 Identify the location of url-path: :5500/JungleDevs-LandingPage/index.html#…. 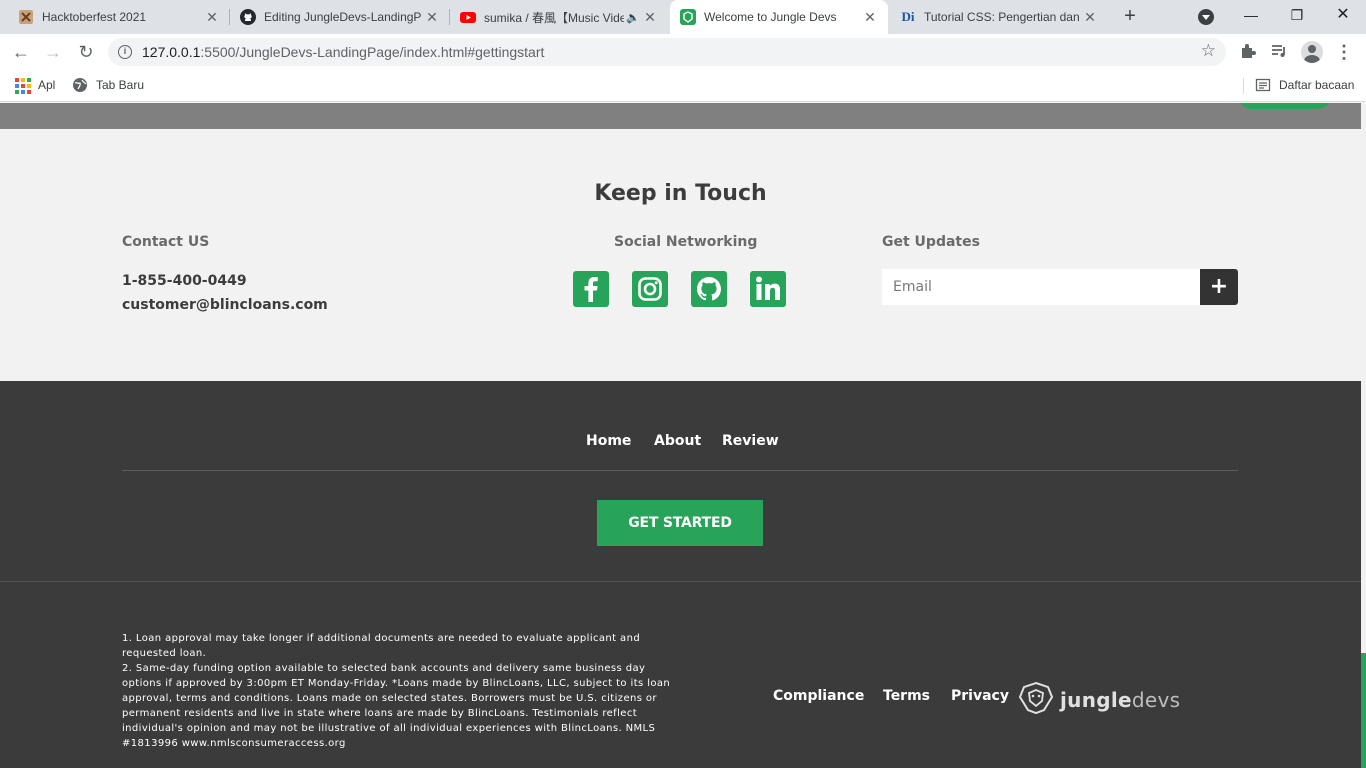
(372, 52).